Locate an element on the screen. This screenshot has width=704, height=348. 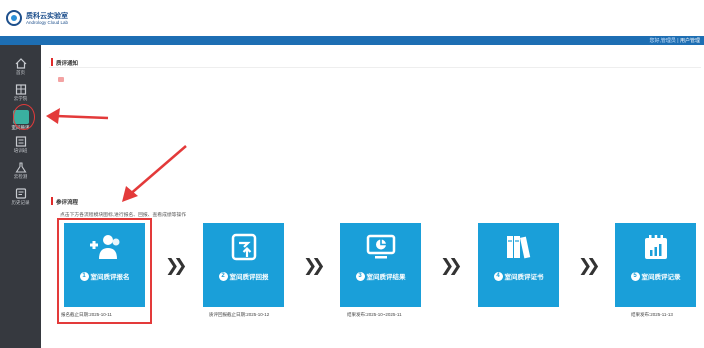
step-number: 5 is located at coordinates (635, 276).